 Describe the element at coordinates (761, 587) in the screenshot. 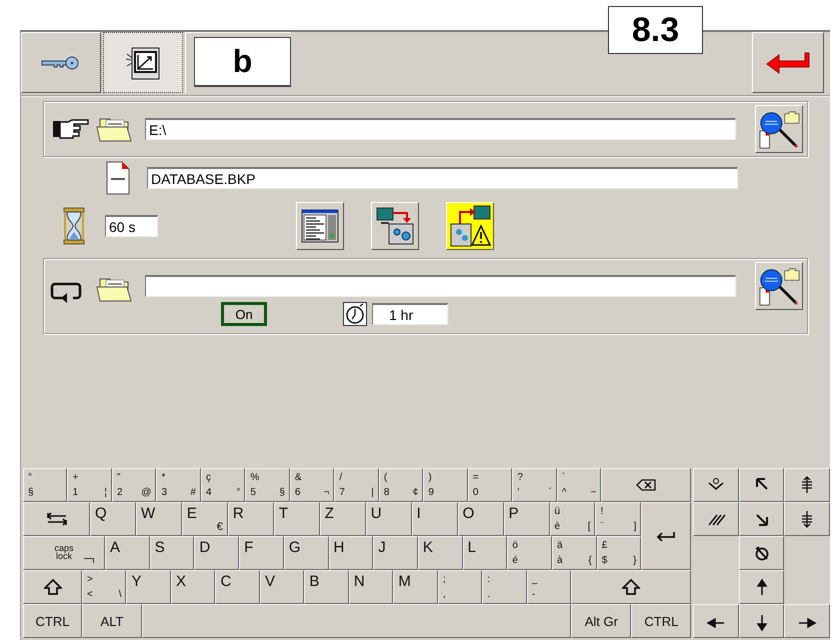

I see `up-key` at that location.